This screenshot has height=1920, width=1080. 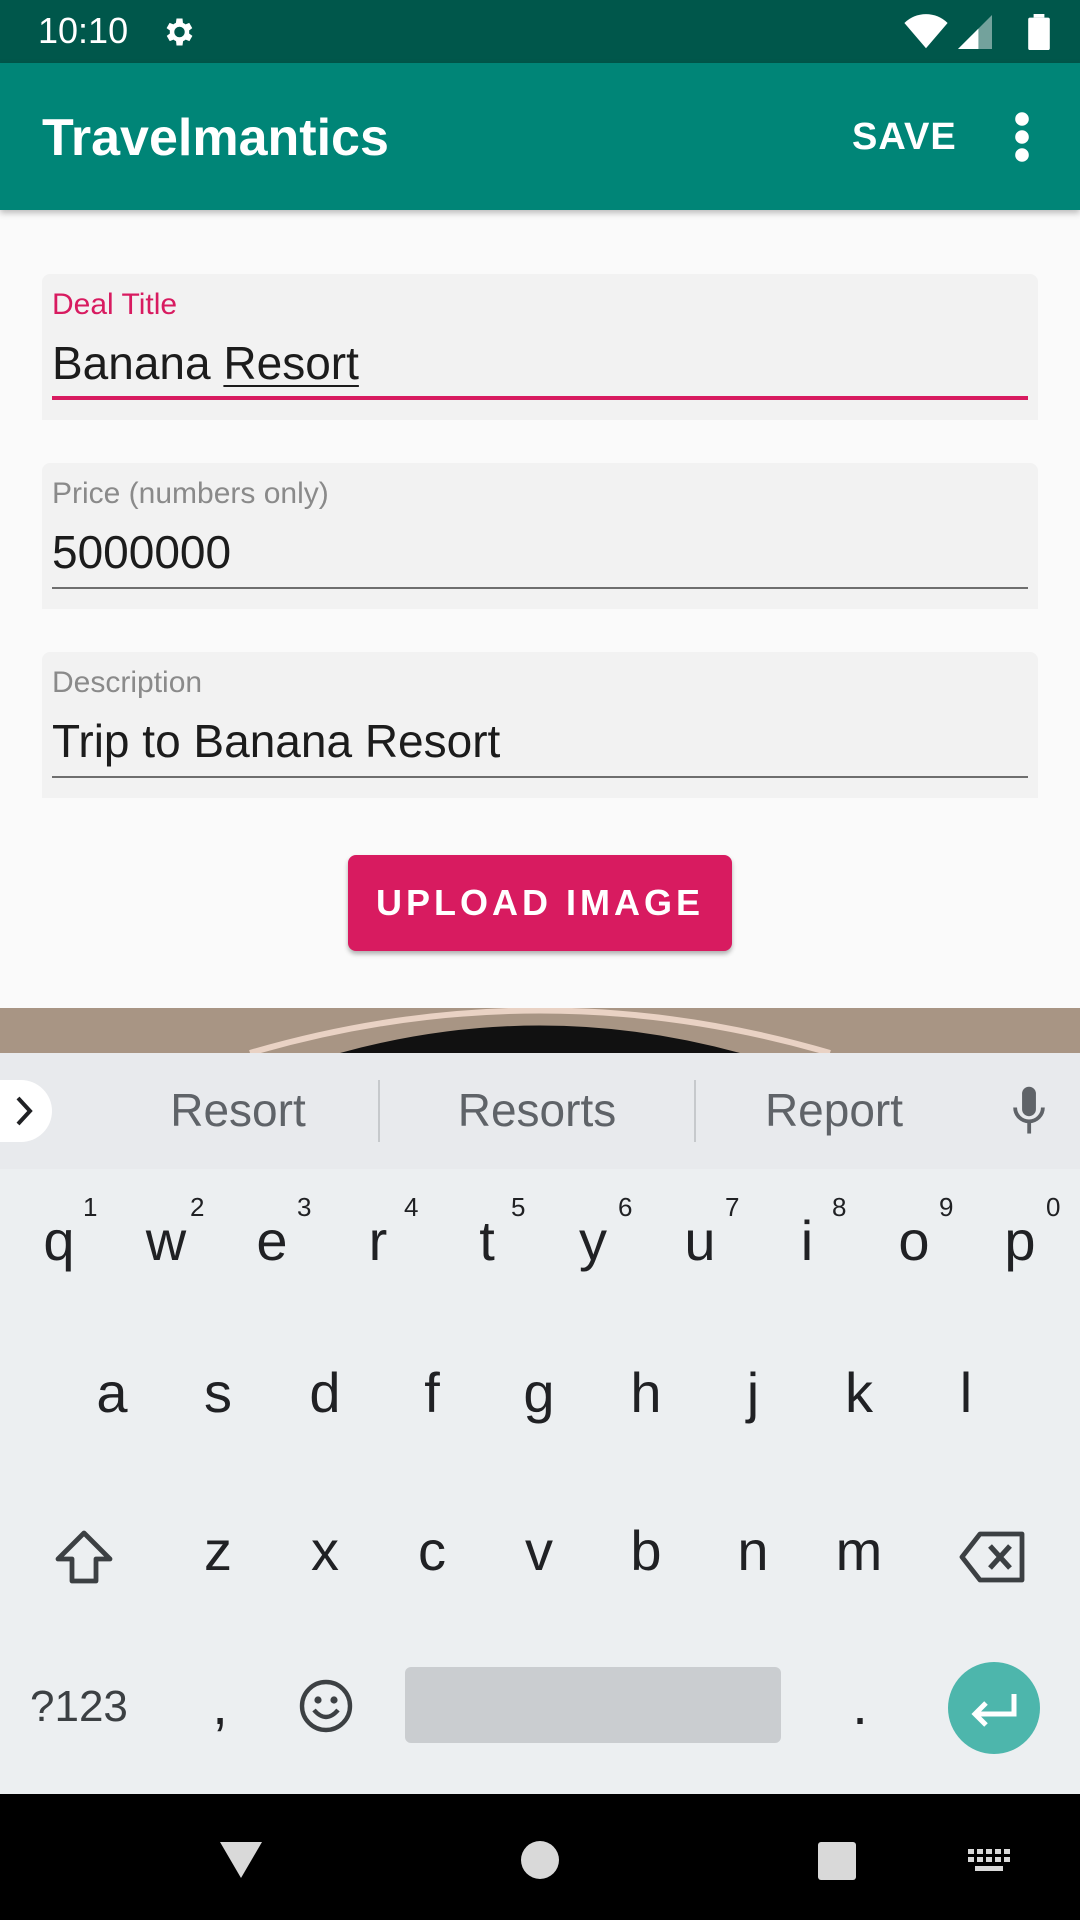 I want to click on enter-icon, so click(x=994, y=1710).